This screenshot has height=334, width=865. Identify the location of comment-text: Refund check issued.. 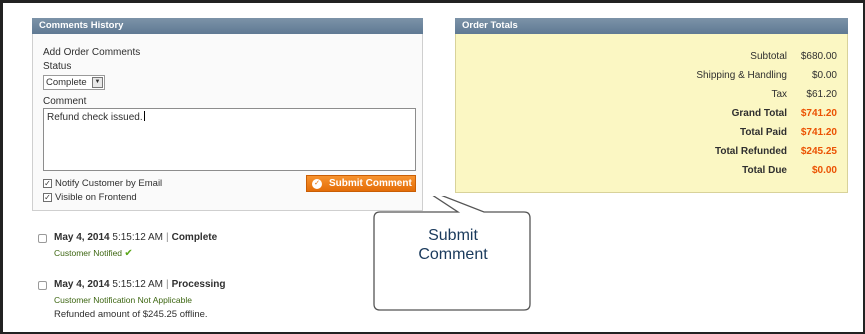
(95, 117).